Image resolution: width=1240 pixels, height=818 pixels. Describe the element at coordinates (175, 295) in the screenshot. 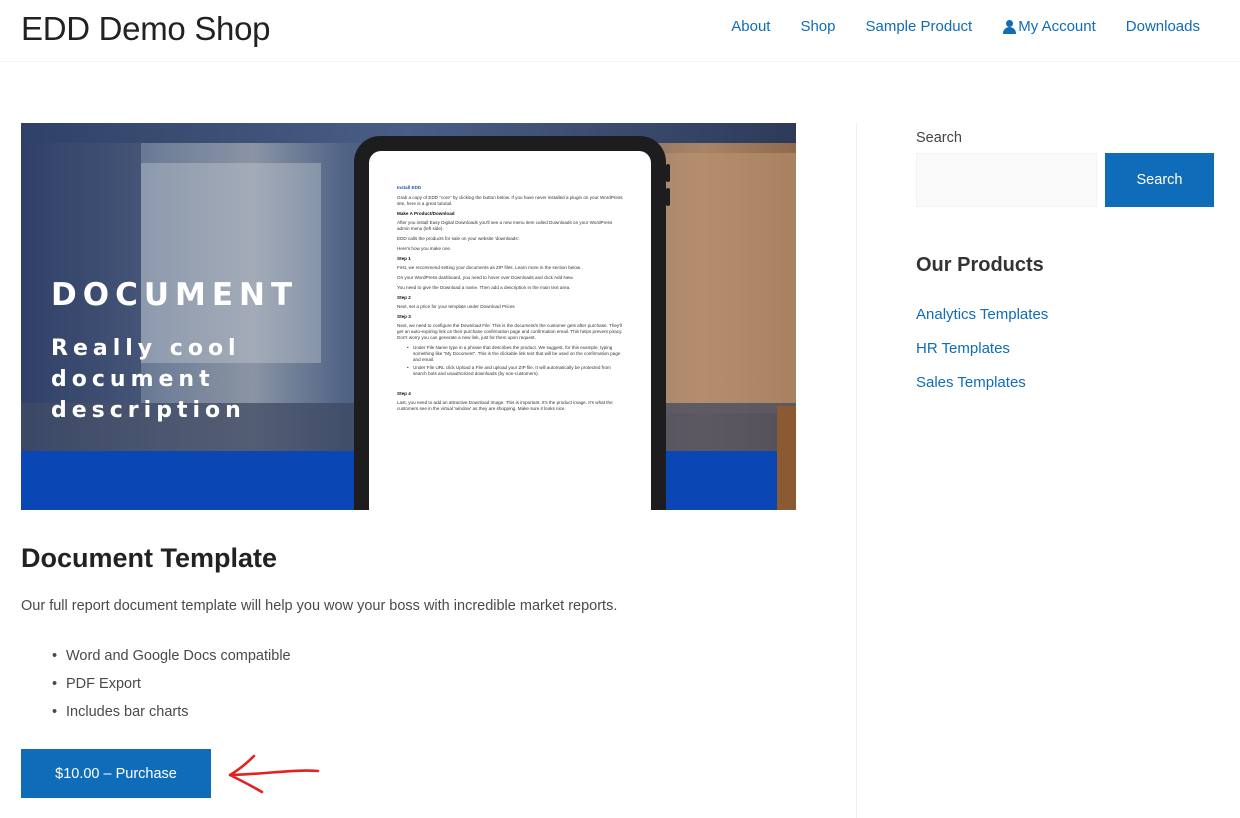

I see `hero-title: DOCUMENT` at that location.